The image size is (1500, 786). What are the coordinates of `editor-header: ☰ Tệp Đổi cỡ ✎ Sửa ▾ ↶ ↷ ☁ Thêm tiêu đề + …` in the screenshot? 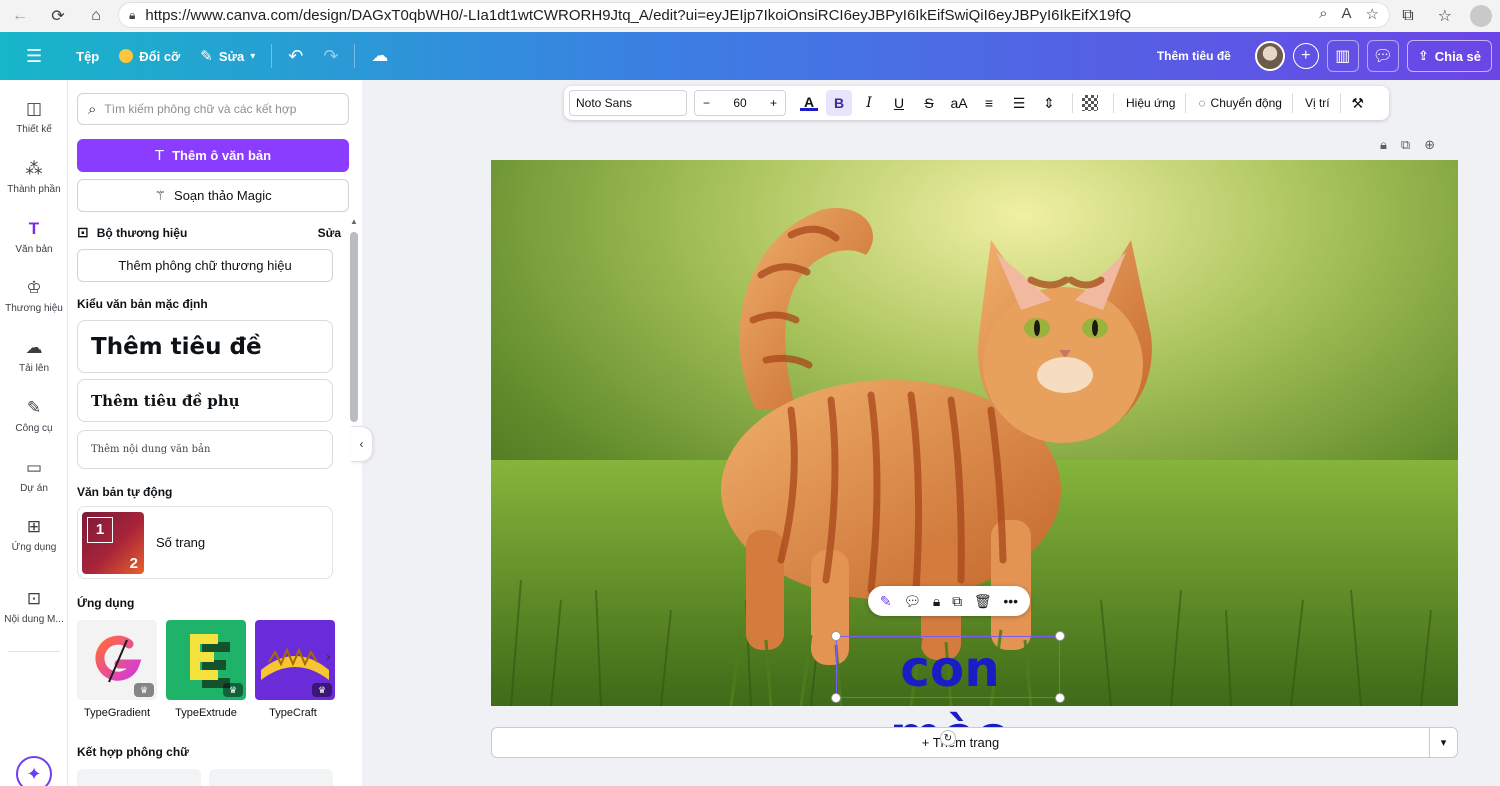 It's located at (750, 56).